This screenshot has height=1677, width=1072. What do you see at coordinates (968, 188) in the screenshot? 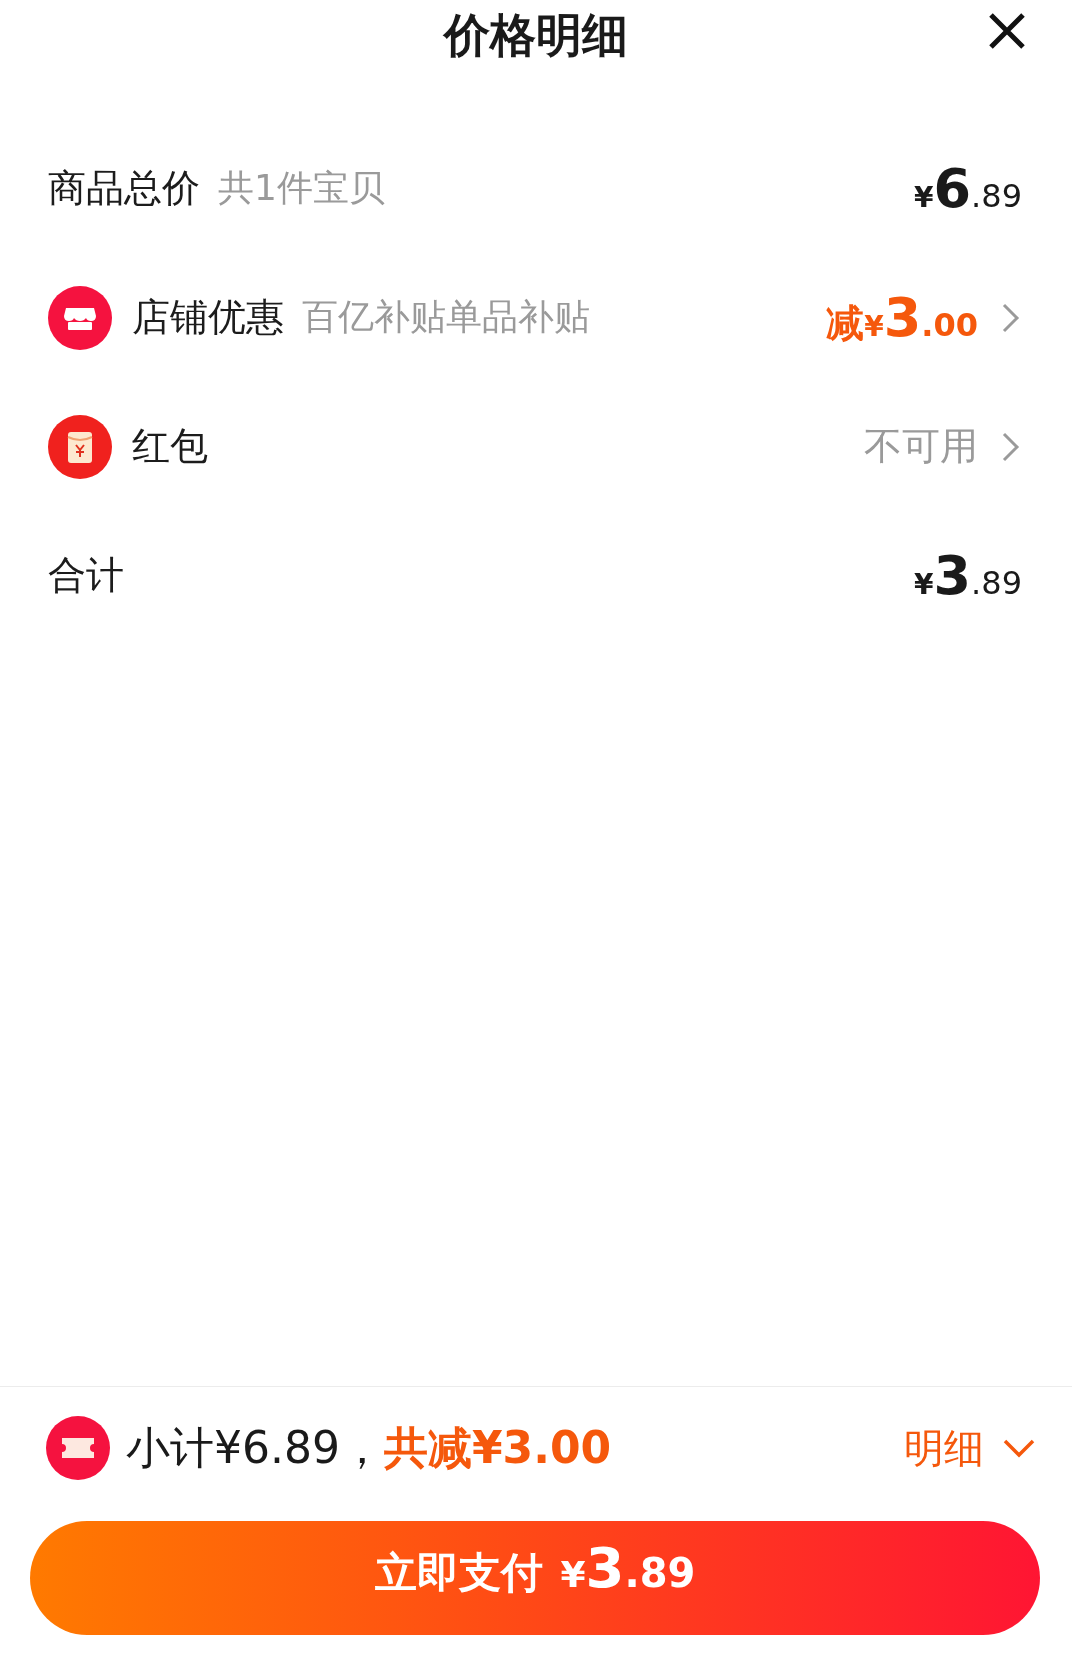
I see `row-amount: ¥6.89` at bounding box center [968, 188].